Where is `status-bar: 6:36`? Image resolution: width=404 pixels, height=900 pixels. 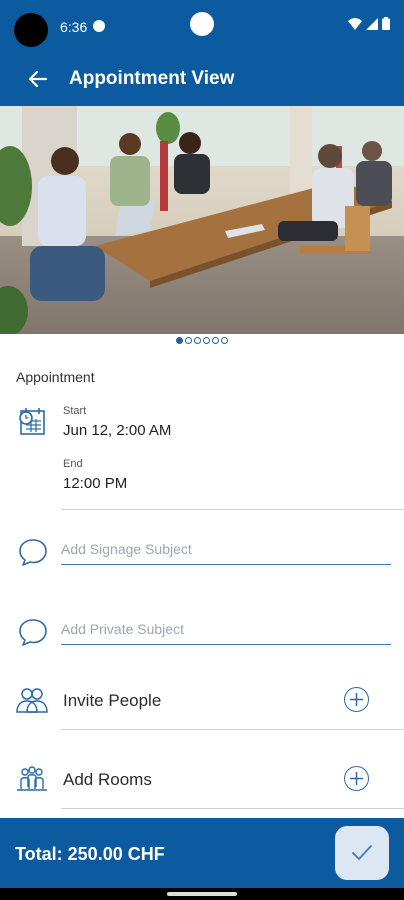 status-bar: 6:36 is located at coordinates (202, 26).